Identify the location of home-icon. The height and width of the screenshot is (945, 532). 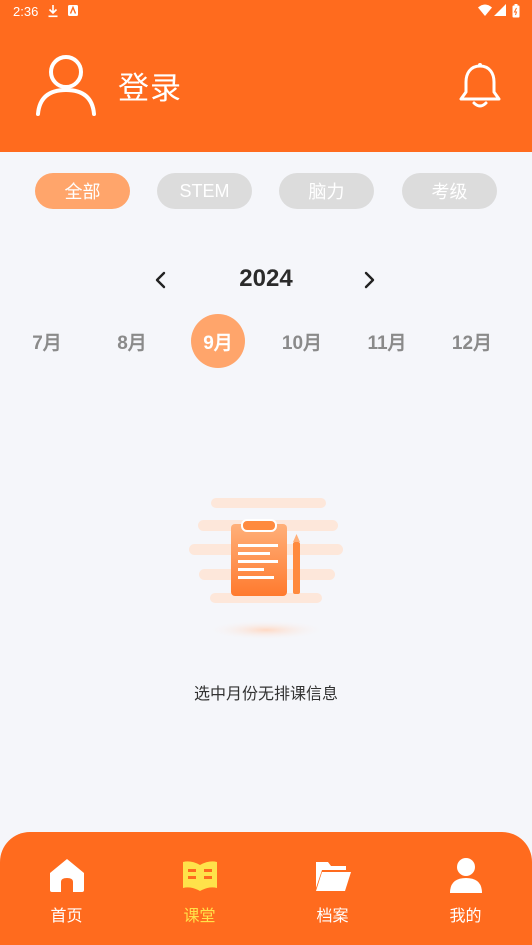
(67, 875).